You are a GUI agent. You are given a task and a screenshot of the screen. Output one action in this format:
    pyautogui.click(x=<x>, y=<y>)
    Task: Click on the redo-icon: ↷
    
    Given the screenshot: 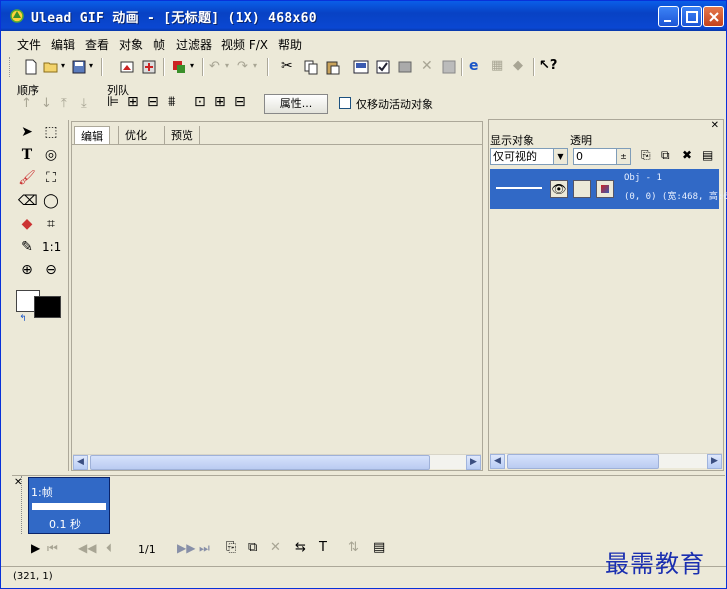 What is the action you would take?
    pyautogui.click(x=242, y=66)
    